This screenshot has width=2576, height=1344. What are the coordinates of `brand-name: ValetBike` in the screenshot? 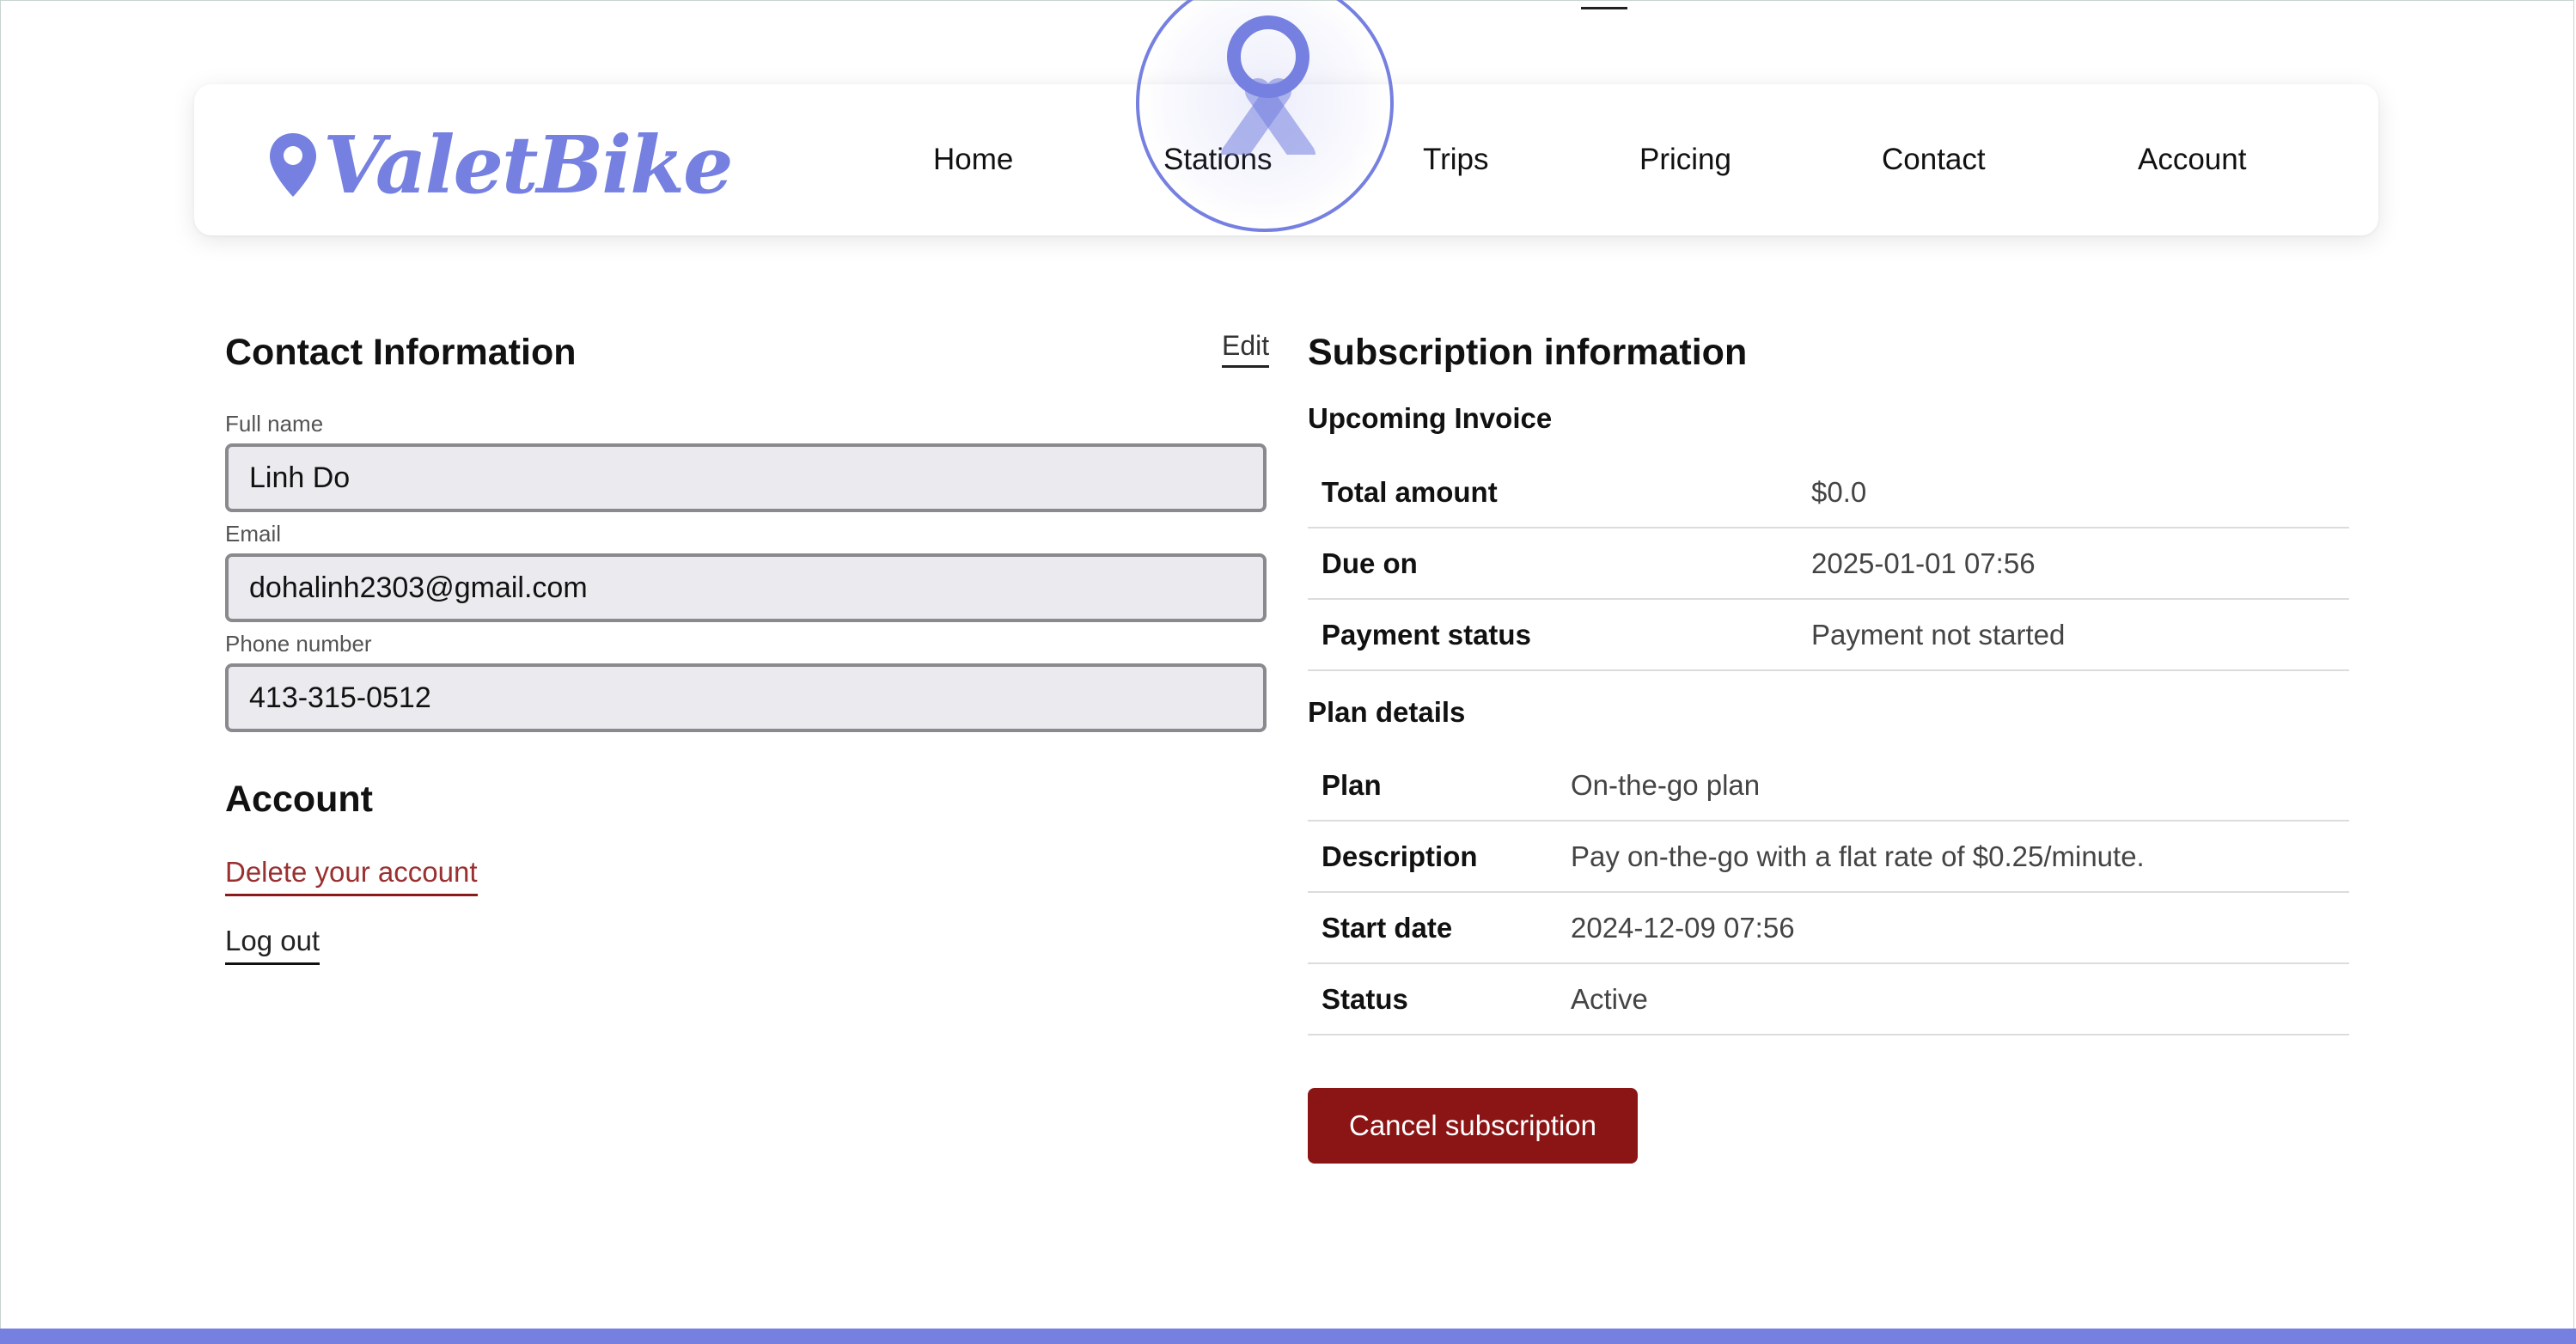 It's located at (528, 165).